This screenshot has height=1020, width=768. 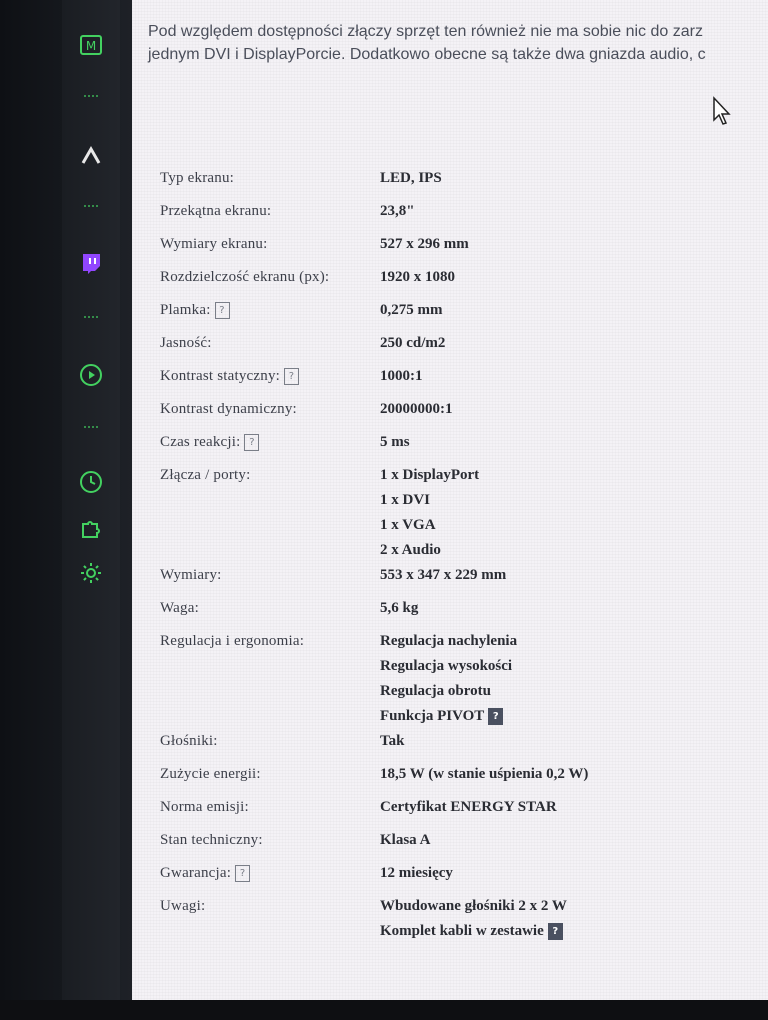 I want to click on spec-label: Kontrast statyczny:?, so click(x=270, y=380).